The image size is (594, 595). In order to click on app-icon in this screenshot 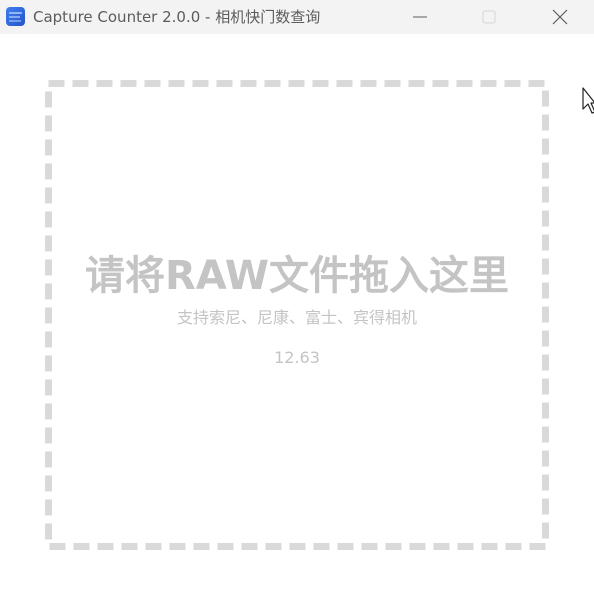, I will do `click(15, 16)`.